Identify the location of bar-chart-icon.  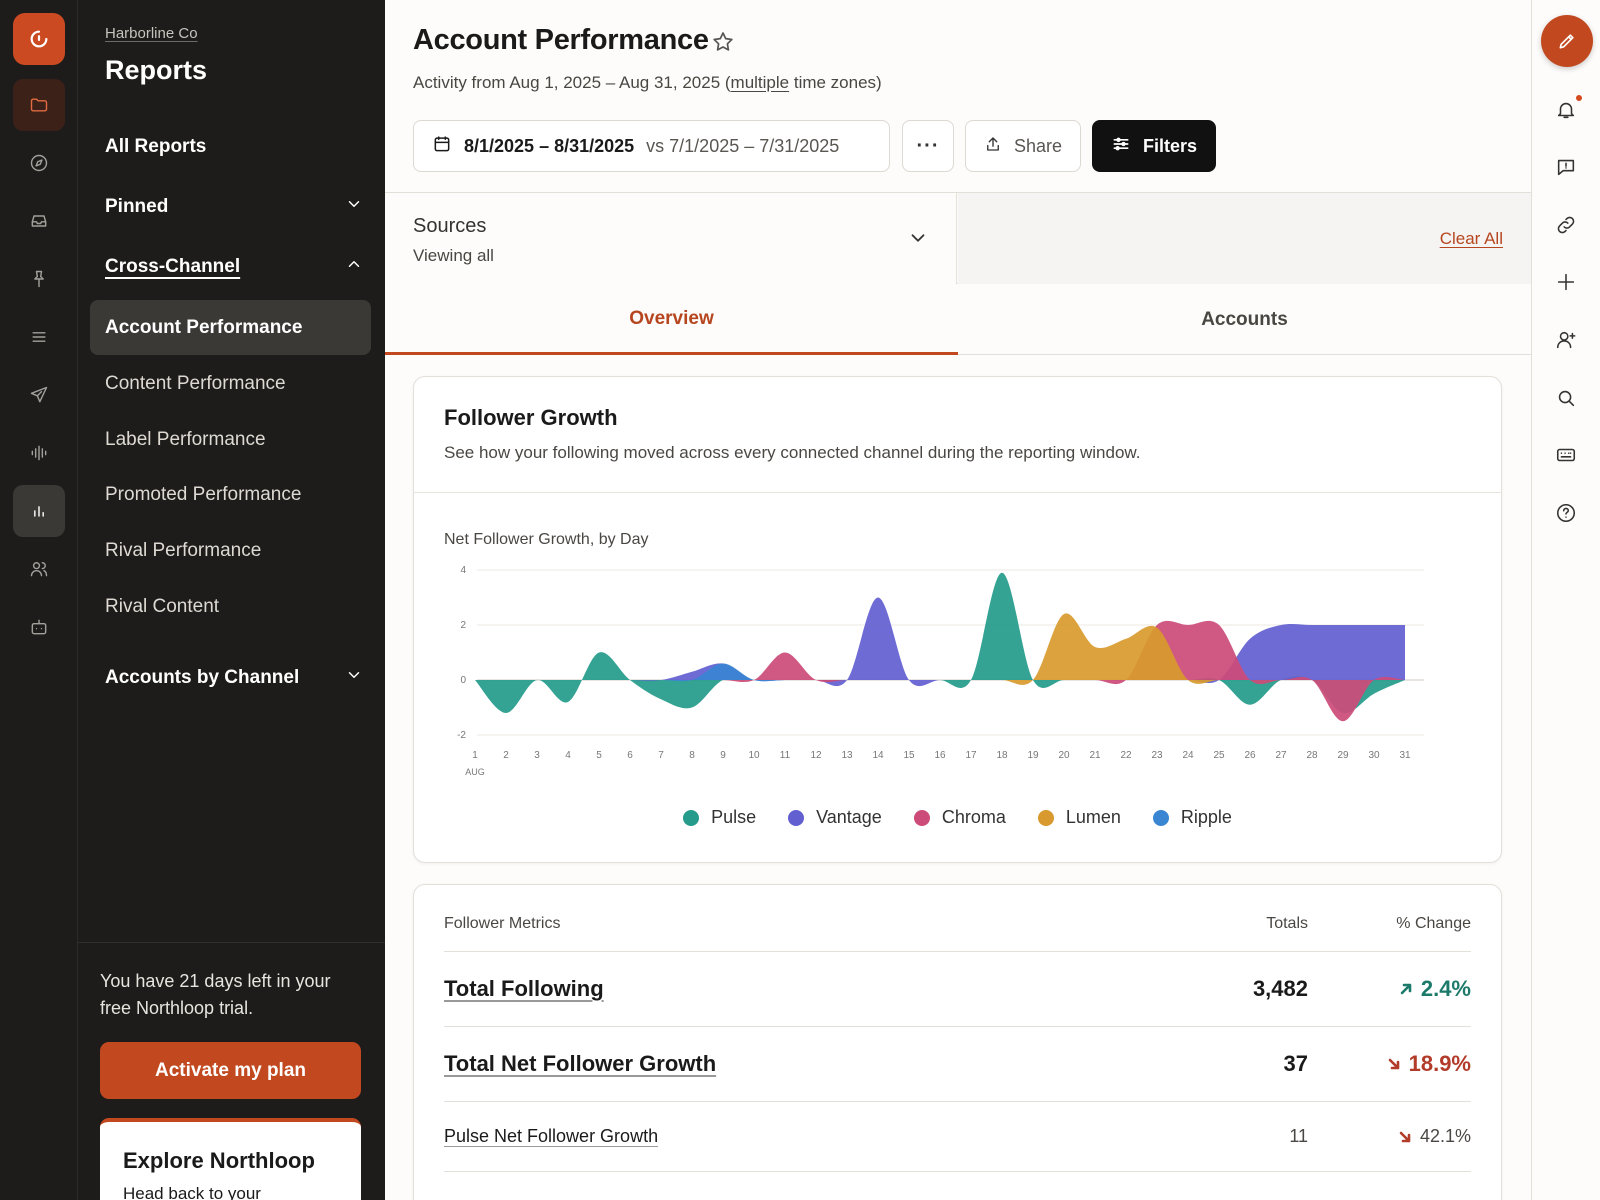
(39, 511).